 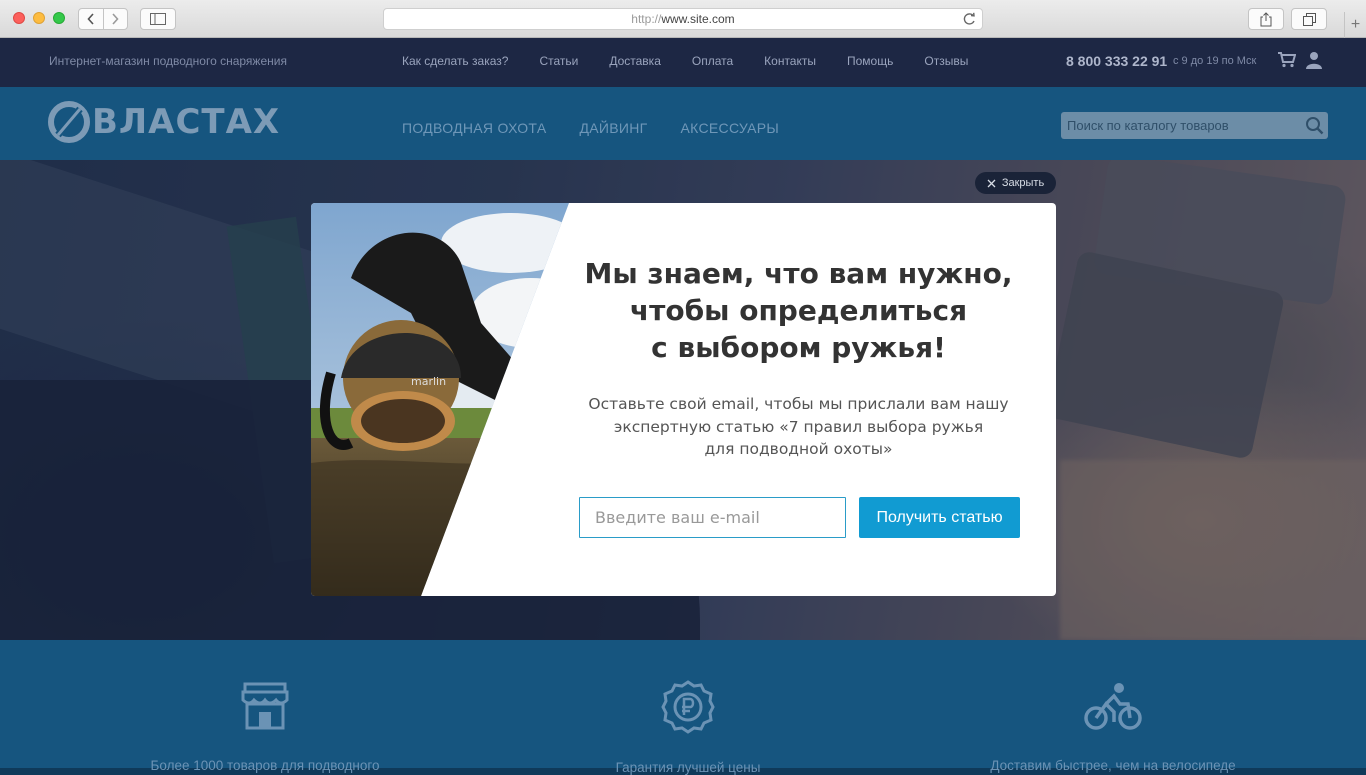 I want to click on feature-text: Доставим быстрее, чем на велосипеде, so click(x=1113, y=765).